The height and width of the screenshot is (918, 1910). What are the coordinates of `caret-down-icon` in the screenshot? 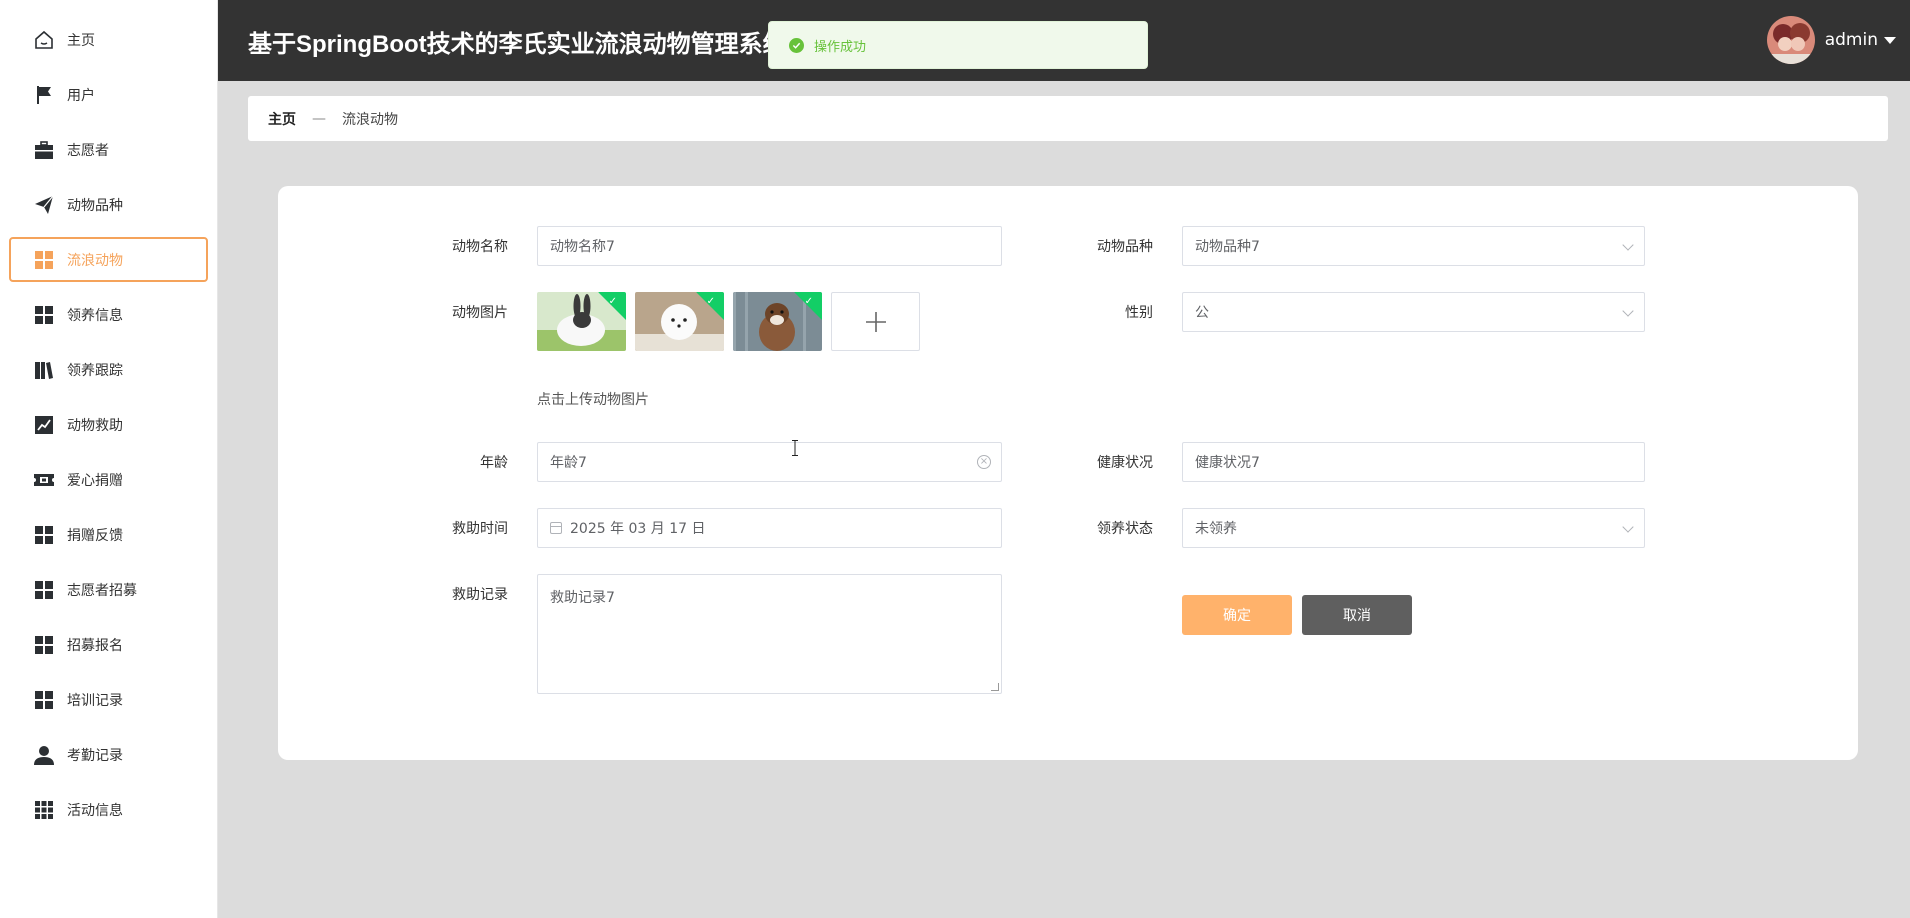 It's located at (1890, 40).